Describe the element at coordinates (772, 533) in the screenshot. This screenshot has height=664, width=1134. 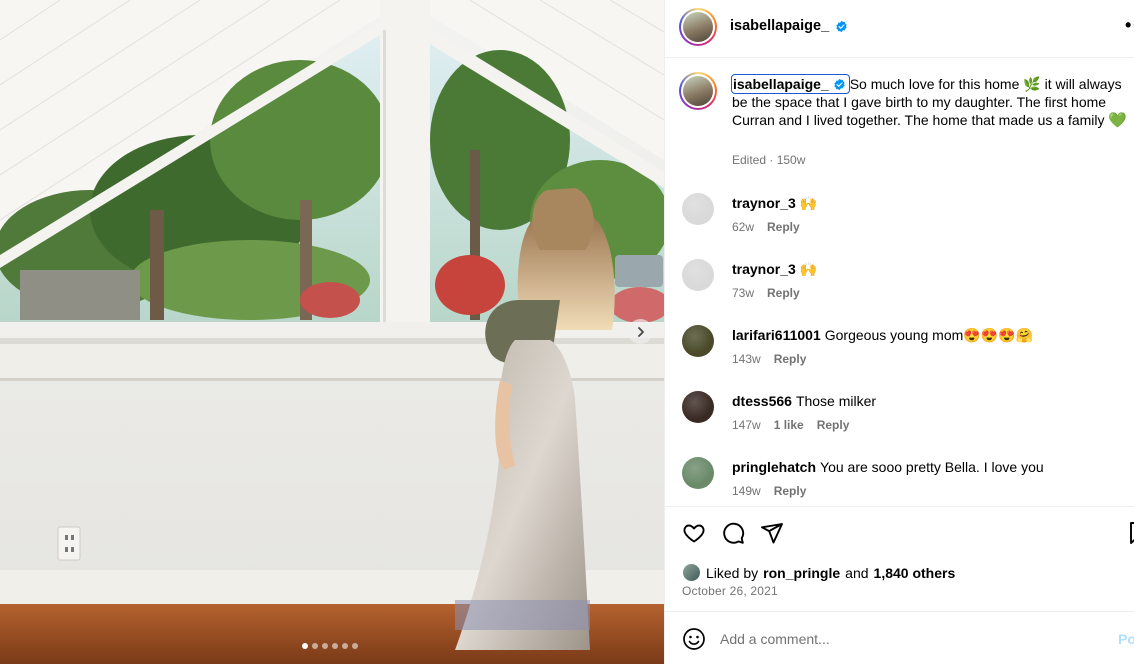
I see `share-icon` at that location.